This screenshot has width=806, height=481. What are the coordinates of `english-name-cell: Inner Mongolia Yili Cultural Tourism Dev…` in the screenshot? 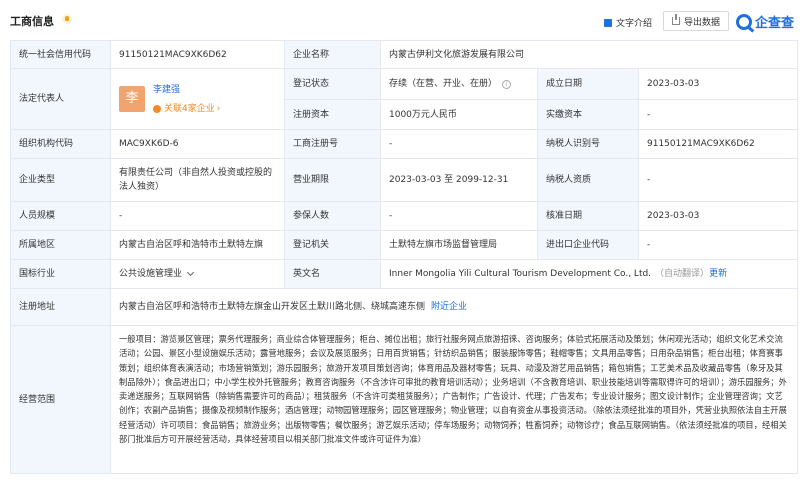 It's located at (589, 274).